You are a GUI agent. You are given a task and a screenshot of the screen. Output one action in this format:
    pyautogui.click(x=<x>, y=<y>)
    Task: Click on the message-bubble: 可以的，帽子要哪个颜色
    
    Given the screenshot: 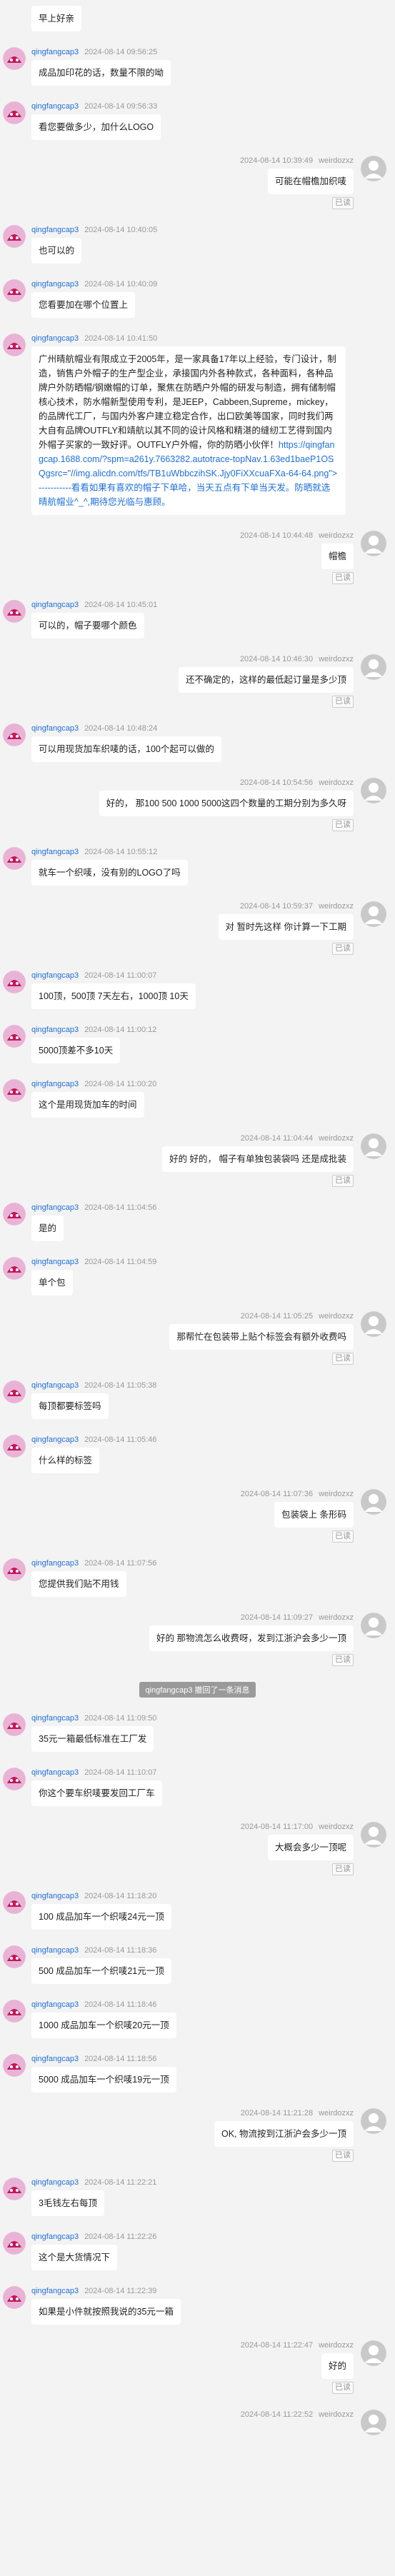 What is the action you would take?
    pyautogui.click(x=87, y=625)
    